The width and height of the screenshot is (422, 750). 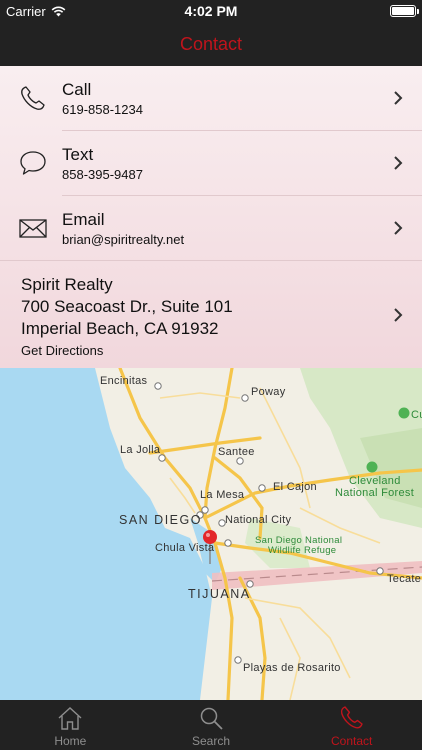 I want to click on map-label: El Cajon, so click(x=295, y=487).